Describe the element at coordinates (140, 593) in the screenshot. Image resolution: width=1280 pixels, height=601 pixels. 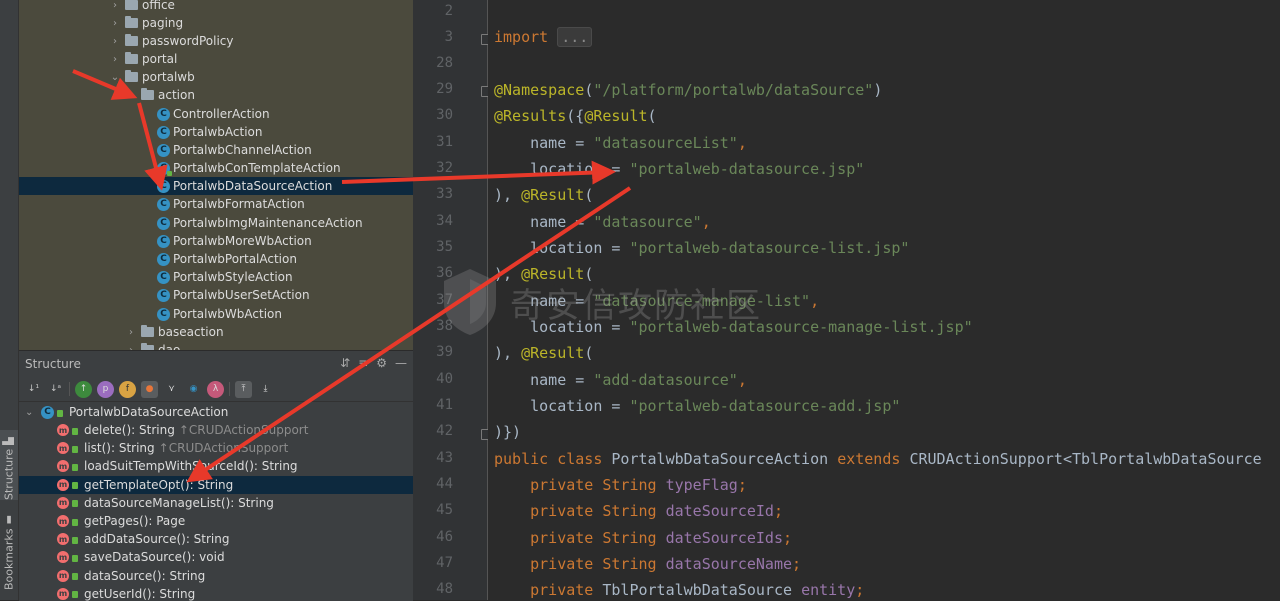
I see `method-signature: getUserId(): String` at that location.